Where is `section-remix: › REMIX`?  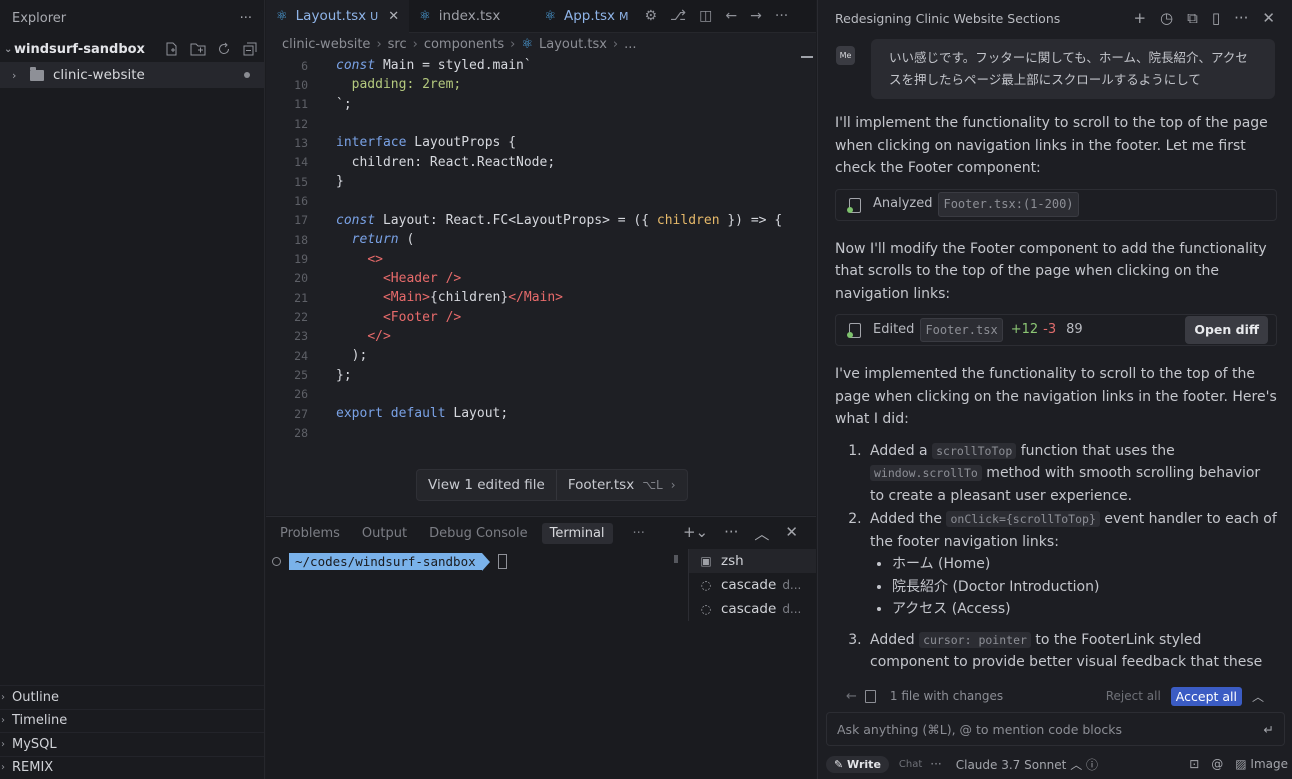
section-remix: › REMIX is located at coordinates (132, 767).